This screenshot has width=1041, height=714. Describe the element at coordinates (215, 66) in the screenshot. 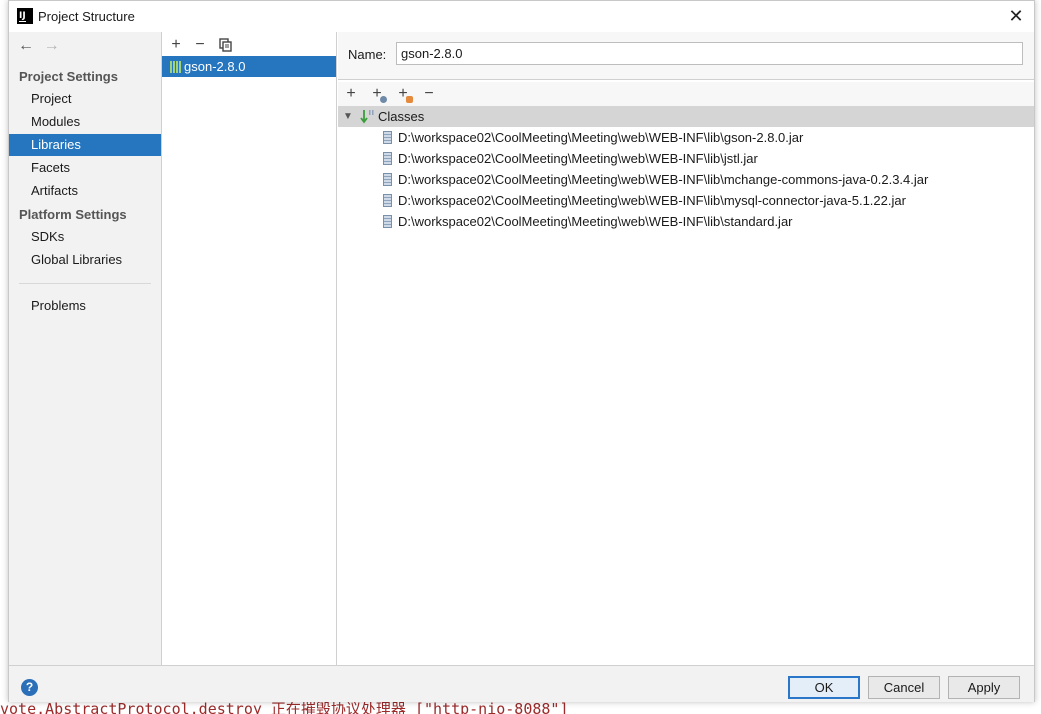

I see `library-item-label: gson-2.8.0` at that location.